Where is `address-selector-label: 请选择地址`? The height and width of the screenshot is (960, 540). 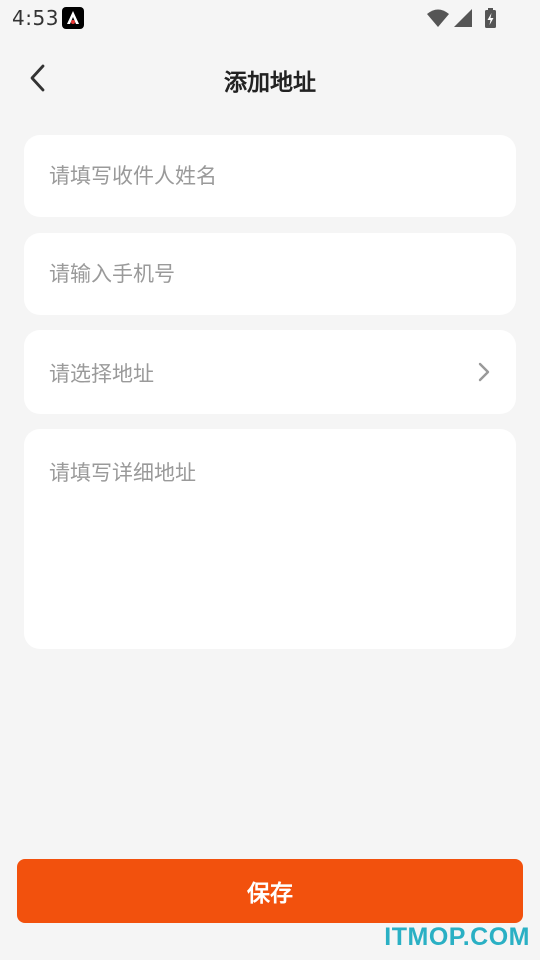 address-selector-label: 请选择地址 is located at coordinates (101, 374).